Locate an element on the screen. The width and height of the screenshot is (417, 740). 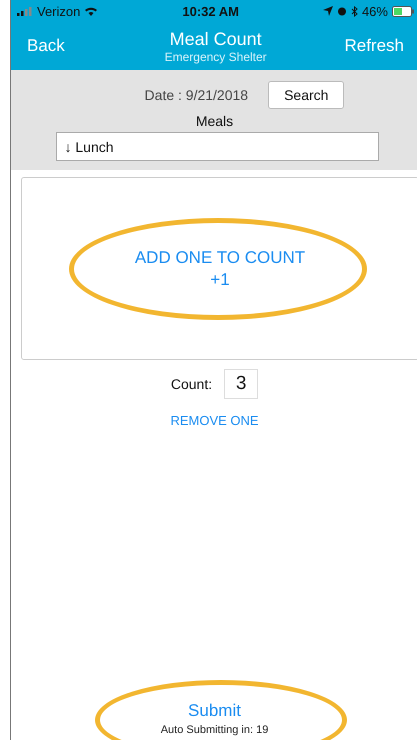
meal-select: ↓ Lunch is located at coordinates (217, 146).